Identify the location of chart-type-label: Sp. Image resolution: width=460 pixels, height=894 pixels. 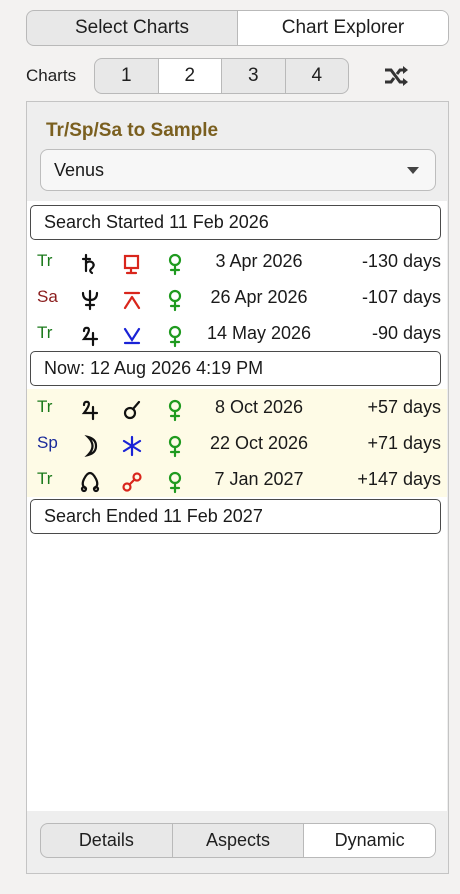
(47, 442).